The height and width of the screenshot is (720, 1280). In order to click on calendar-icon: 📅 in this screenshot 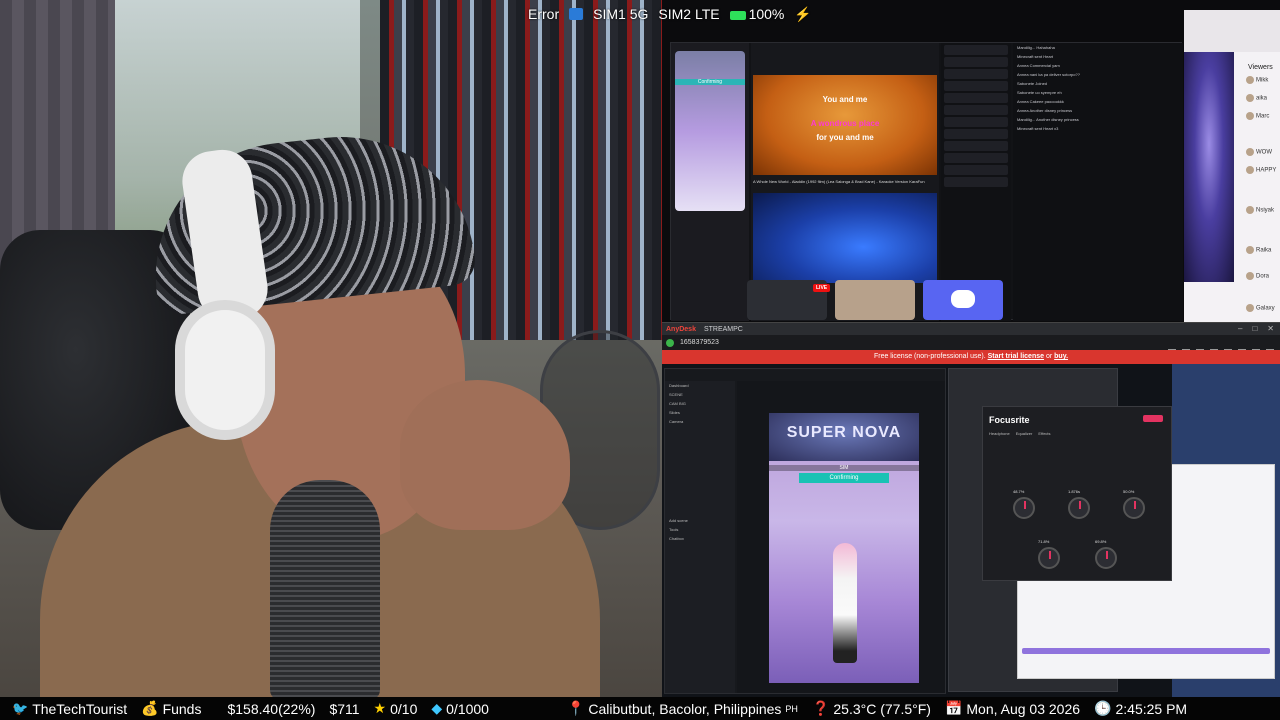, I will do `click(953, 708)`.